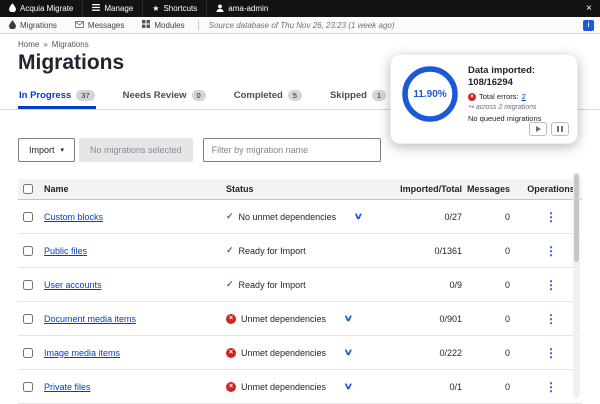  Describe the element at coordinates (42, 150) in the screenshot. I see `import-label: Import` at that location.